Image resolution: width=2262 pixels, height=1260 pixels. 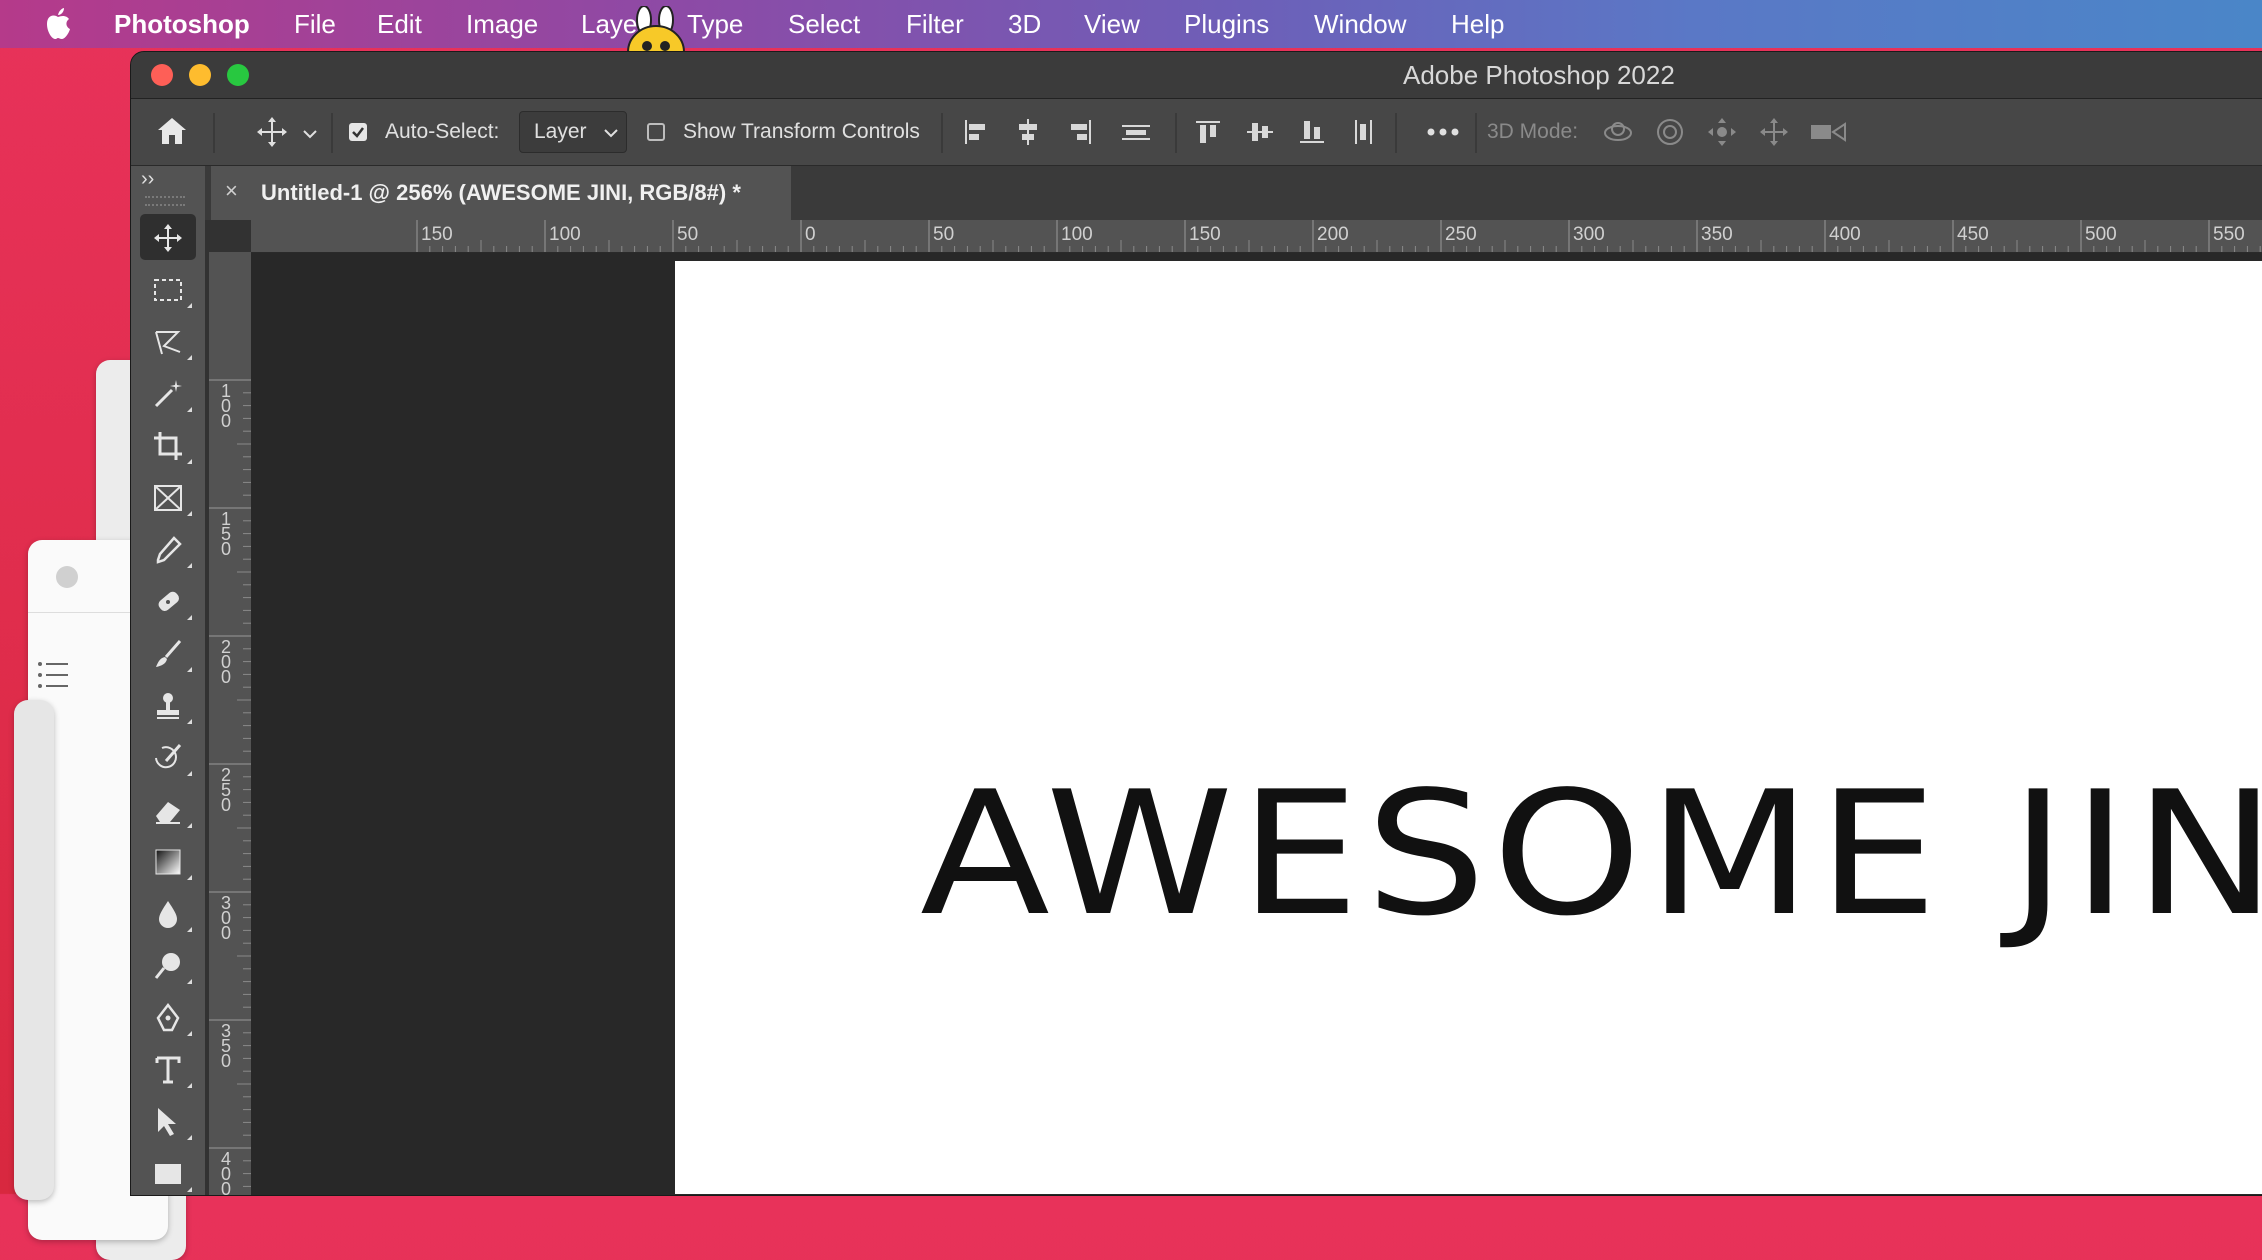 I want to click on close-window-button, so click(x=162, y=75).